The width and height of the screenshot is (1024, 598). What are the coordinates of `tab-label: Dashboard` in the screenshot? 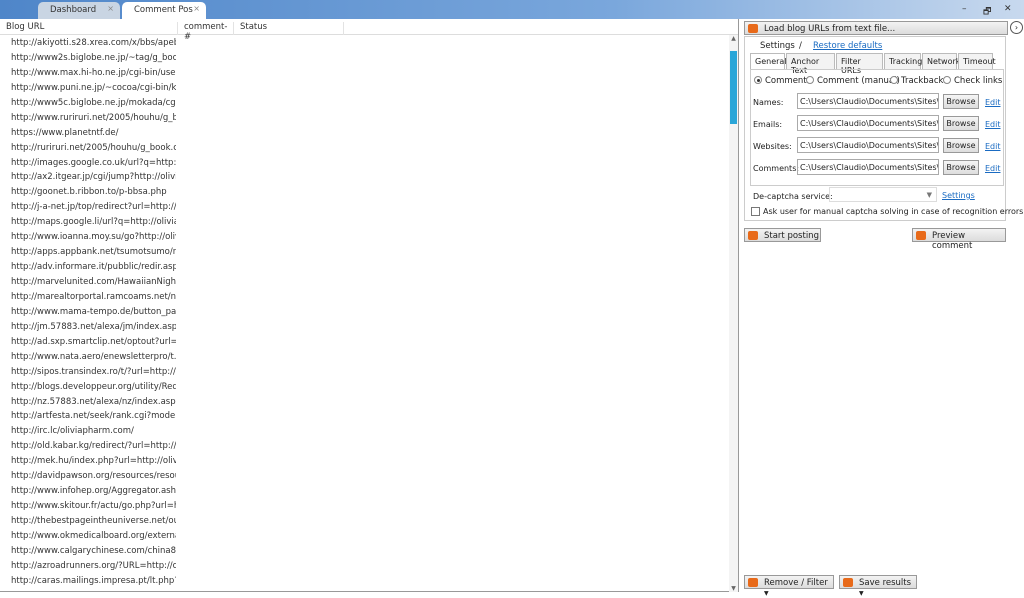 It's located at (73, 10).